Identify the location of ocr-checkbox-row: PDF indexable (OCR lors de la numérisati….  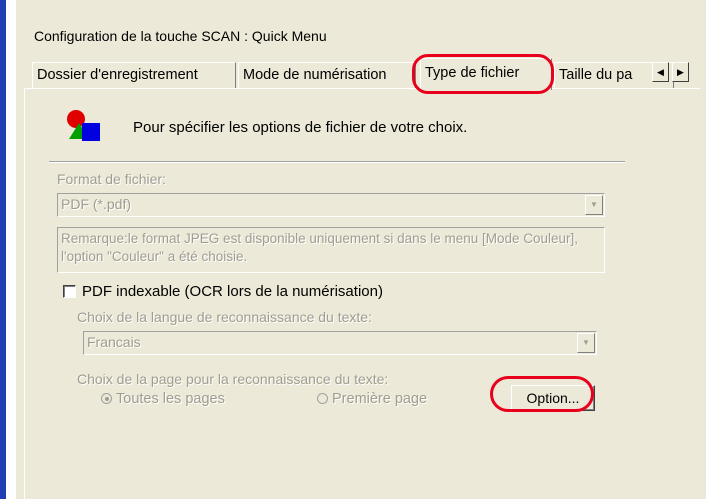
(223, 291).